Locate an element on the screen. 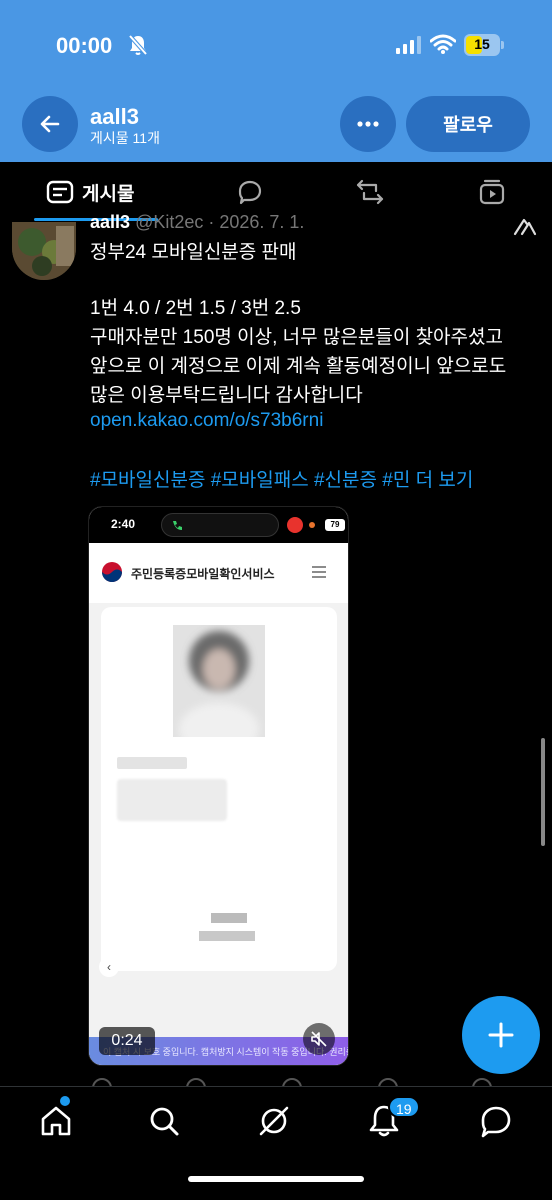  profile-header: 00:00 15 aall3 게시물 11개 팔로우 is located at coordinates (276, 81).